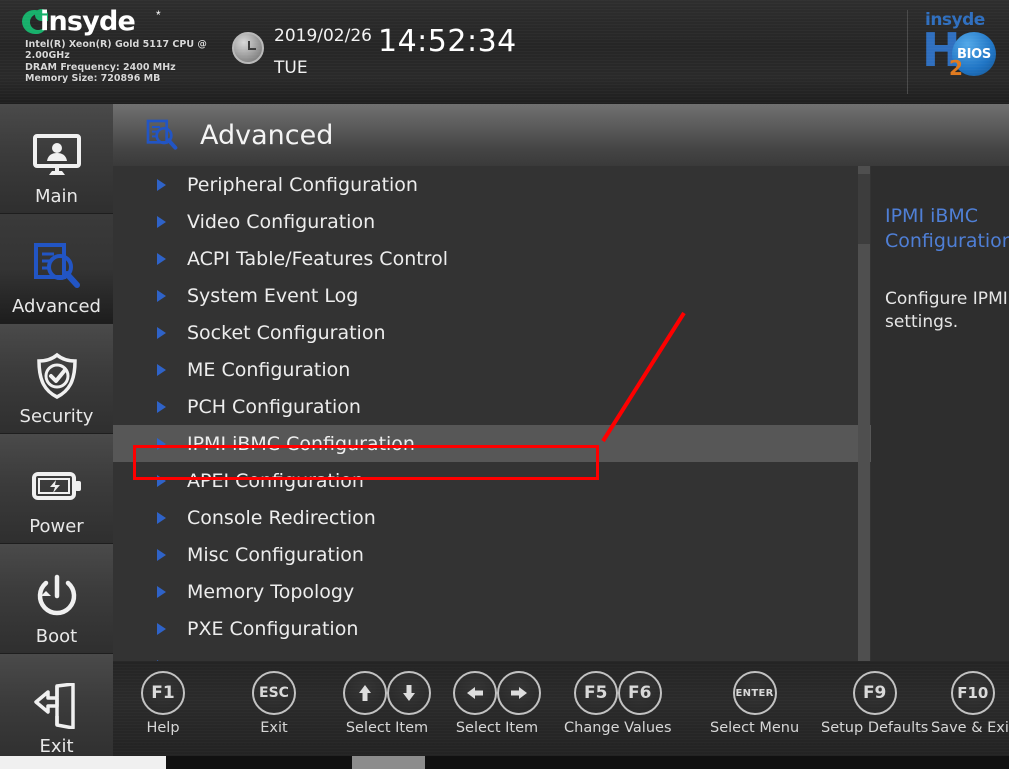 Image resolution: width=1009 pixels, height=769 pixels. Describe the element at coordinates (864, 413) in the screenshot. I see `menu-scrollbar` at that location.